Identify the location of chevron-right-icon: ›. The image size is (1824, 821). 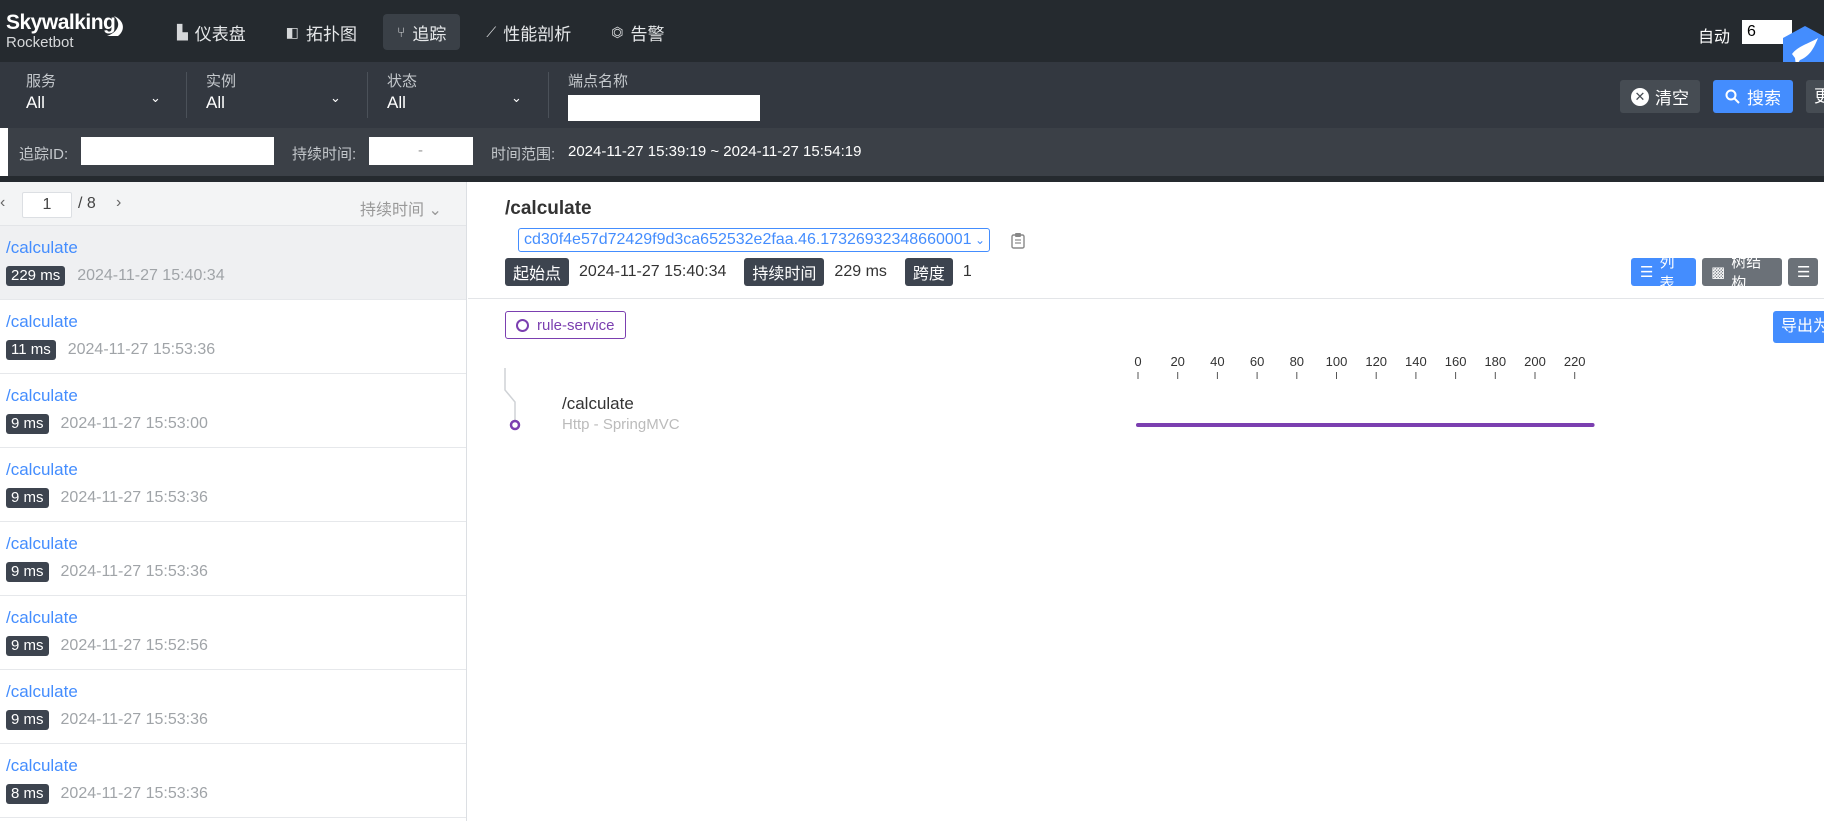
(118, 203).